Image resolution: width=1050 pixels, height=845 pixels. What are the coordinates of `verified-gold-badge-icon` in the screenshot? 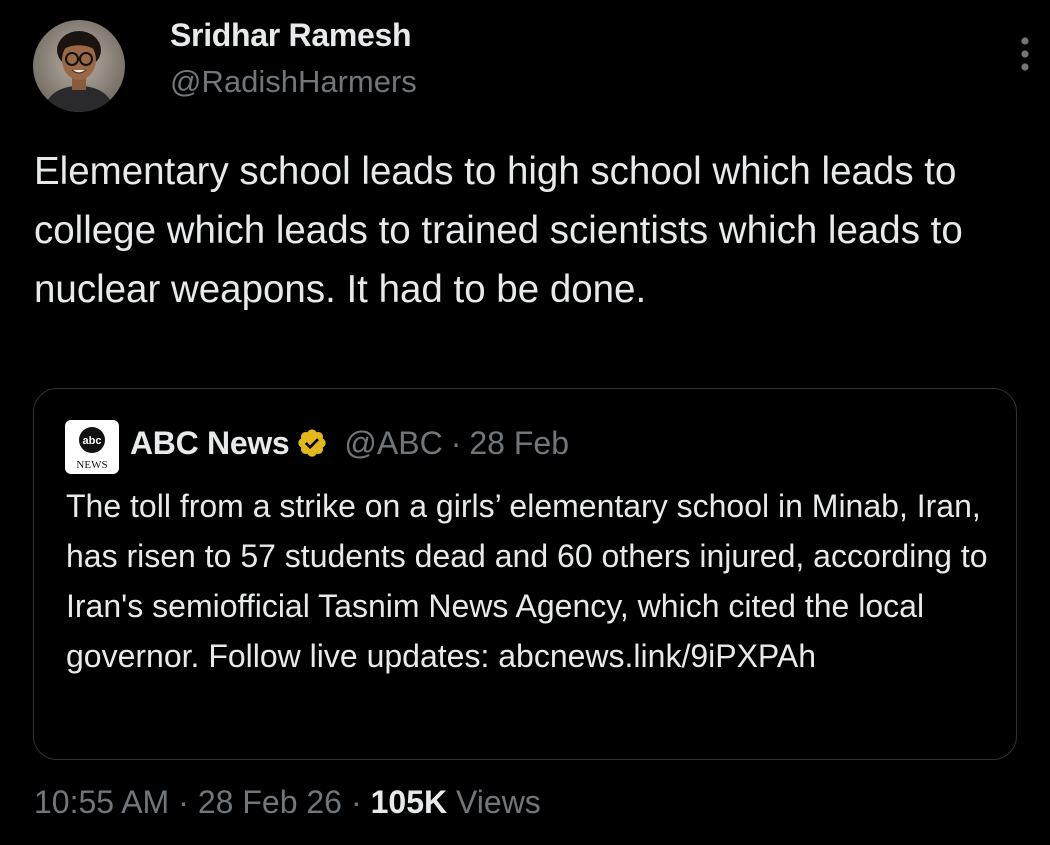 It's located at (312, 443).